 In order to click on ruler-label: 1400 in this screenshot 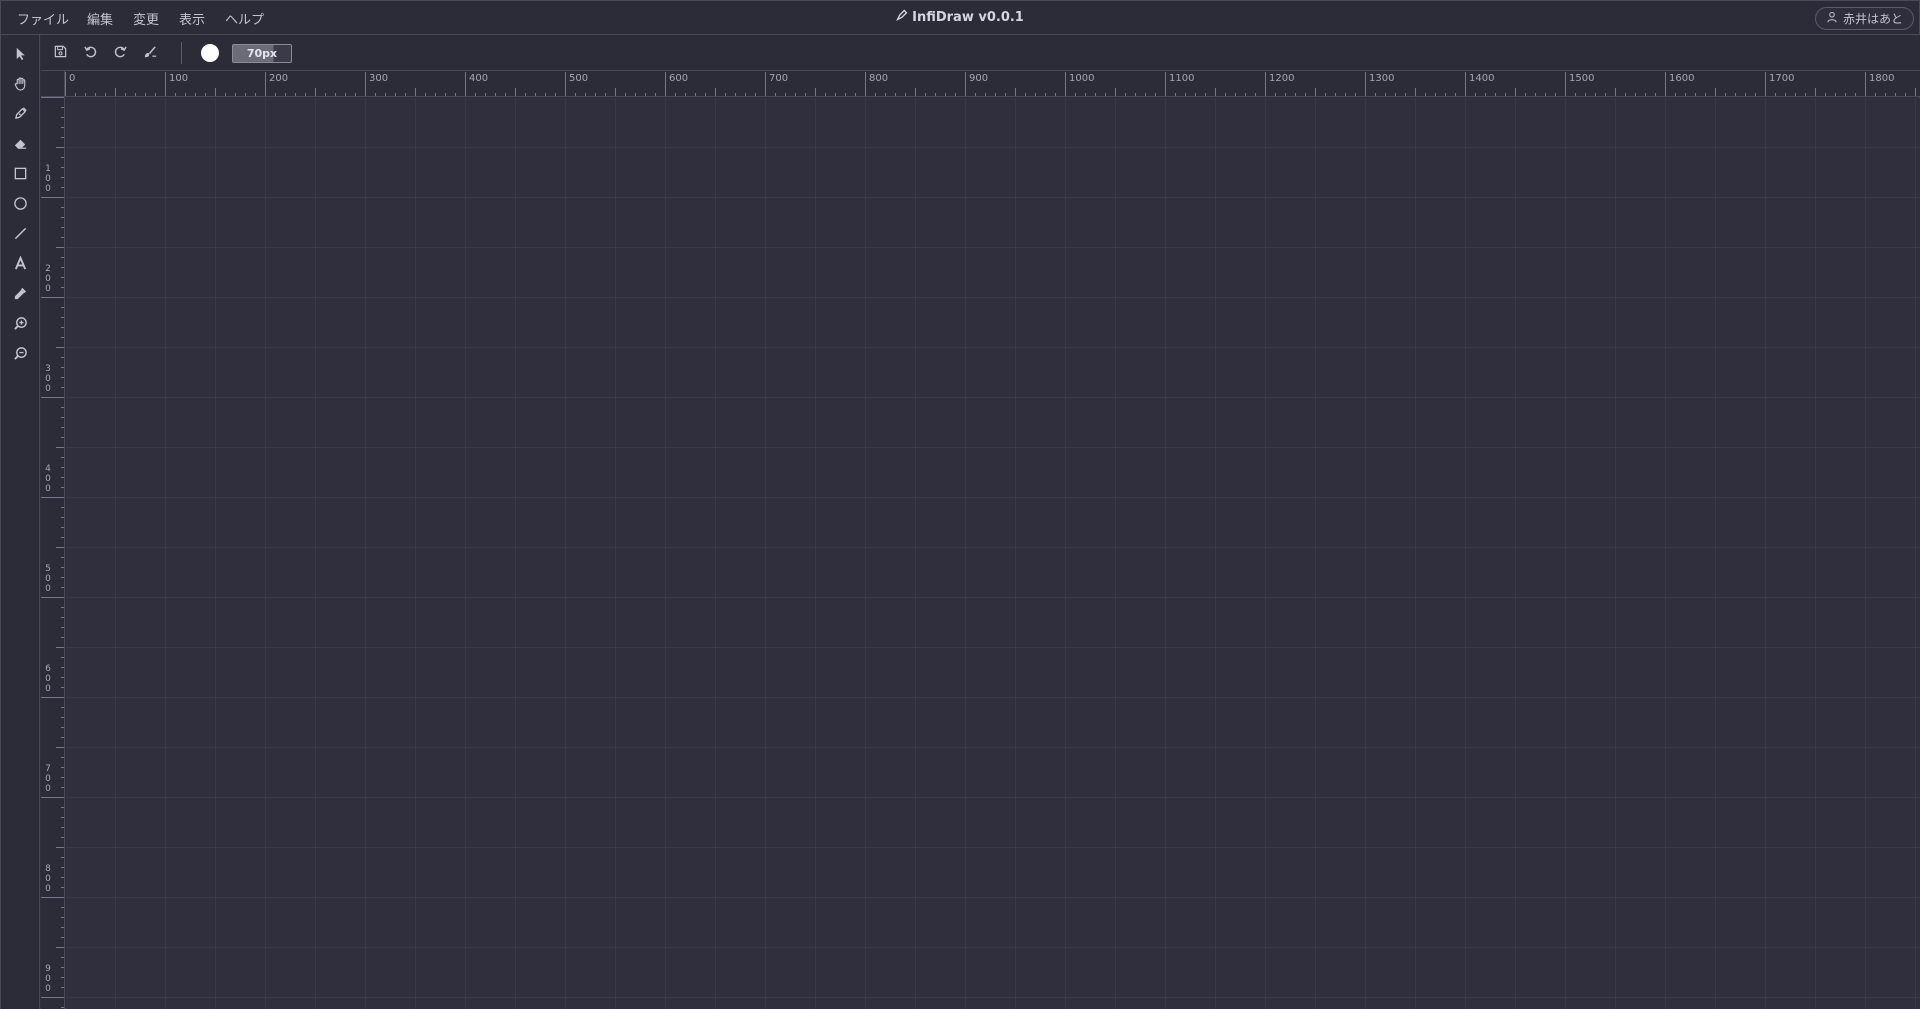, I will do `click(1482, 78)`.